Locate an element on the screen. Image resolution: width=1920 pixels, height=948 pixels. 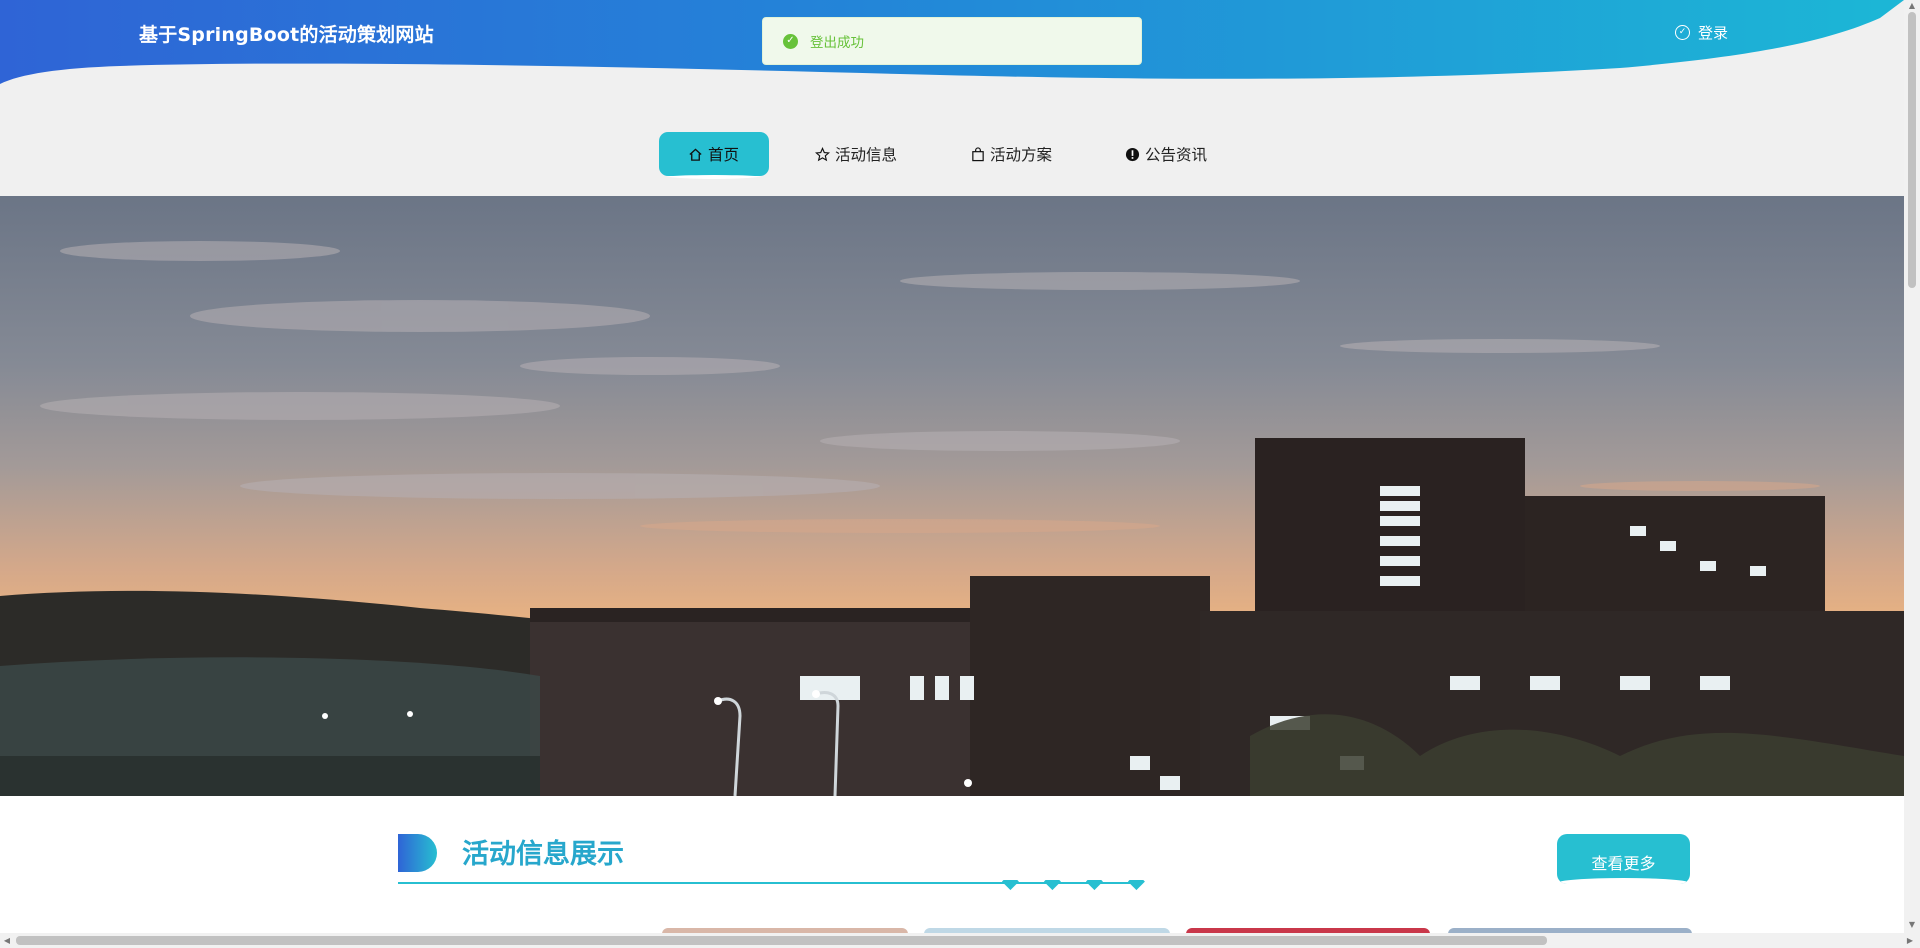
success-toast: ✓ 登出成功 is located at coordinates (952, 41).